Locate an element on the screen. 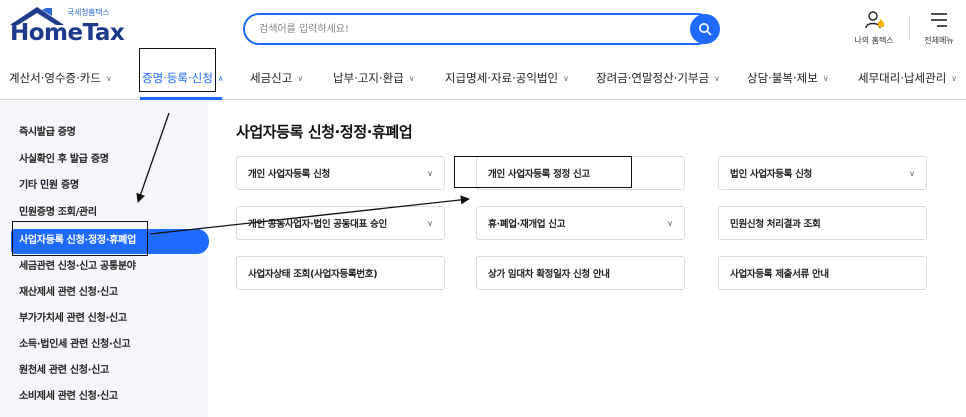 This screenshot has width=966, height=417. search-icon is located at coordinates (705, 29).